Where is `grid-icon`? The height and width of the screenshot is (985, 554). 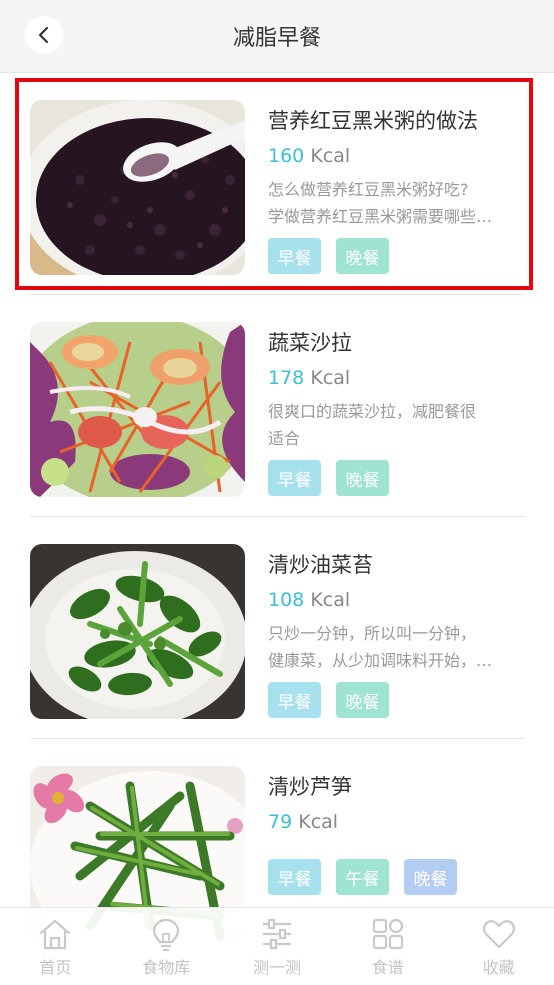
grid-icon is located at coordinates (387, 934).